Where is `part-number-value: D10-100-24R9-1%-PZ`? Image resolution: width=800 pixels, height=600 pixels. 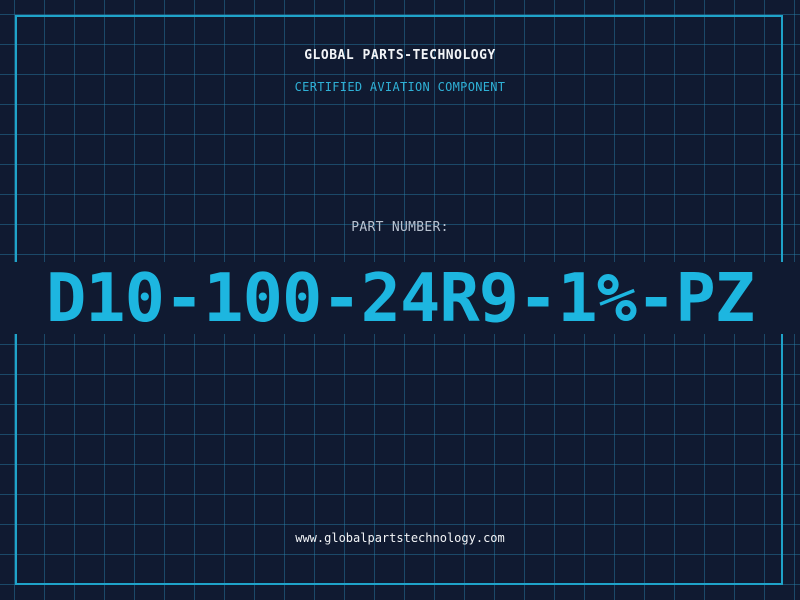
part-number-value: D10-100-24R9-1%-PZ is located at coordinates (400, 298).